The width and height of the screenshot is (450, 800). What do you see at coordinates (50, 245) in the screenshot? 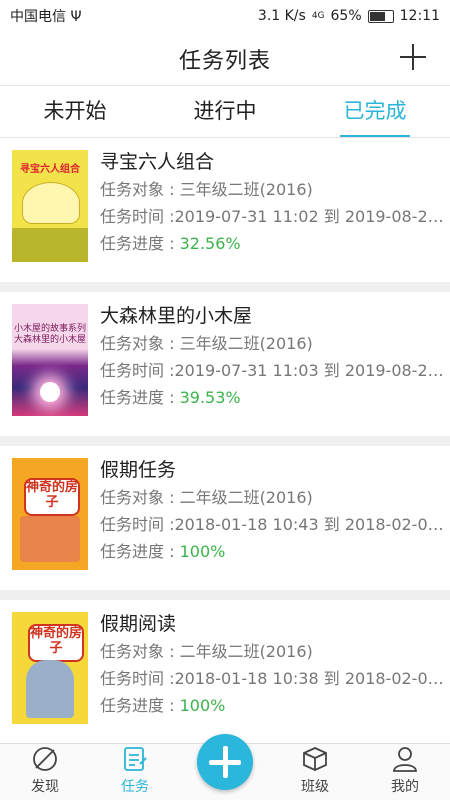
I see `cover-band` at bounding box center [50, 245].